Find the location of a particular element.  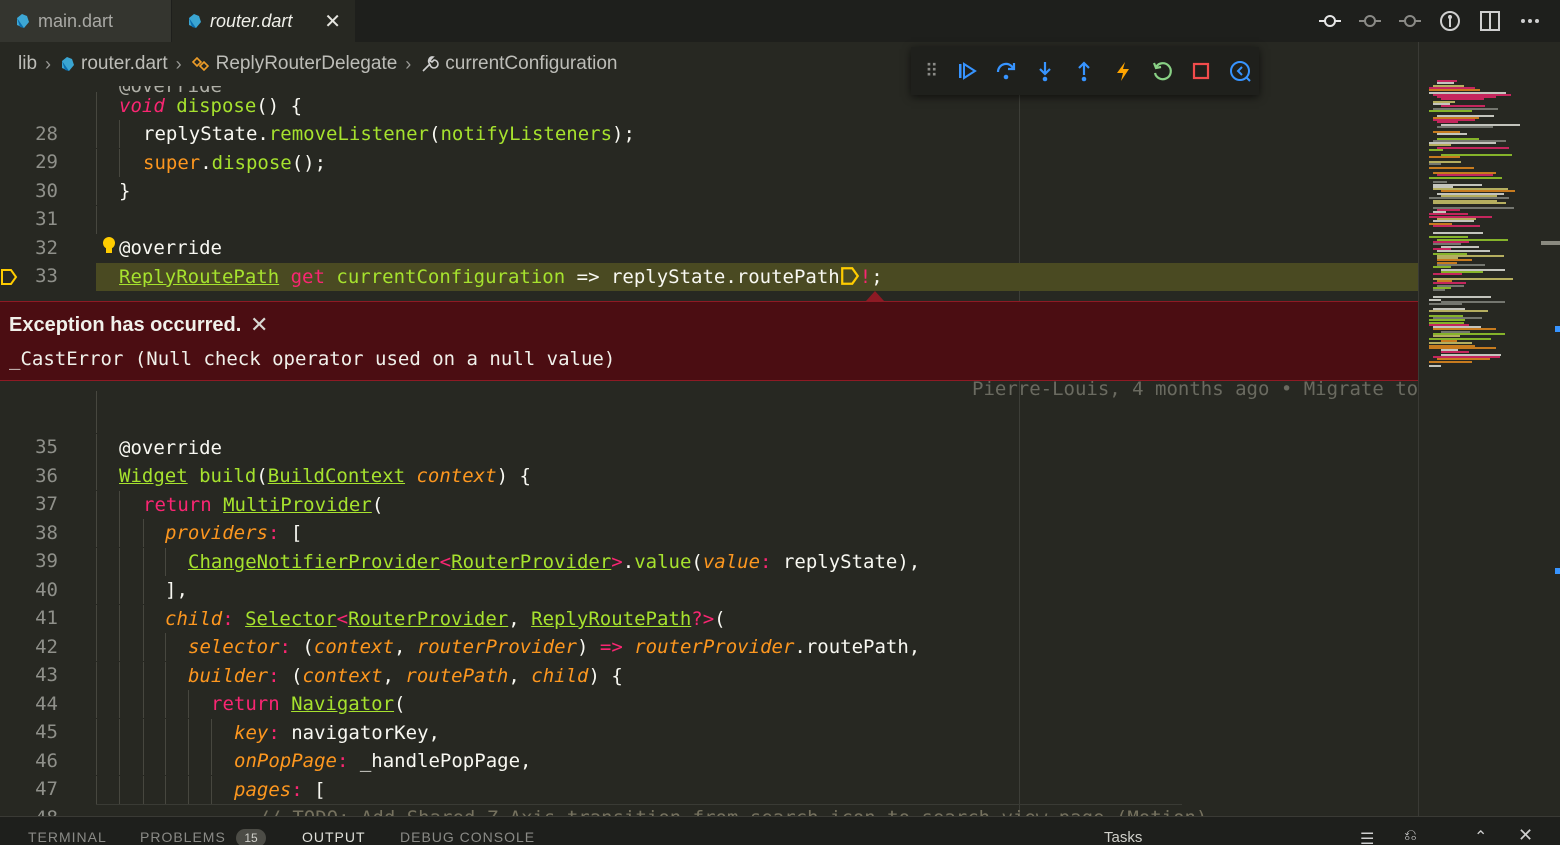

problems-count-badge: 15 is located at coordinates (251, 837).